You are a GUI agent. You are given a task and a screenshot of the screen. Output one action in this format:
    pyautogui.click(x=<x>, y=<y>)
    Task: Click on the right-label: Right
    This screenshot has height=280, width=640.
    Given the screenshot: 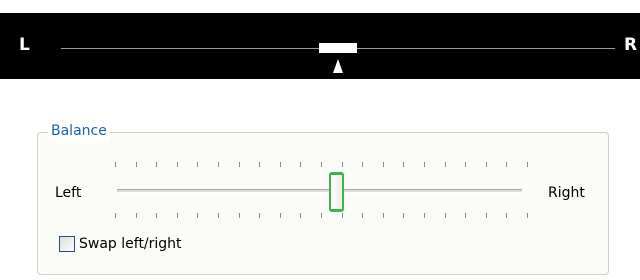 What is the action you would take?
    pyautogui.click(x=566, y=193)
    